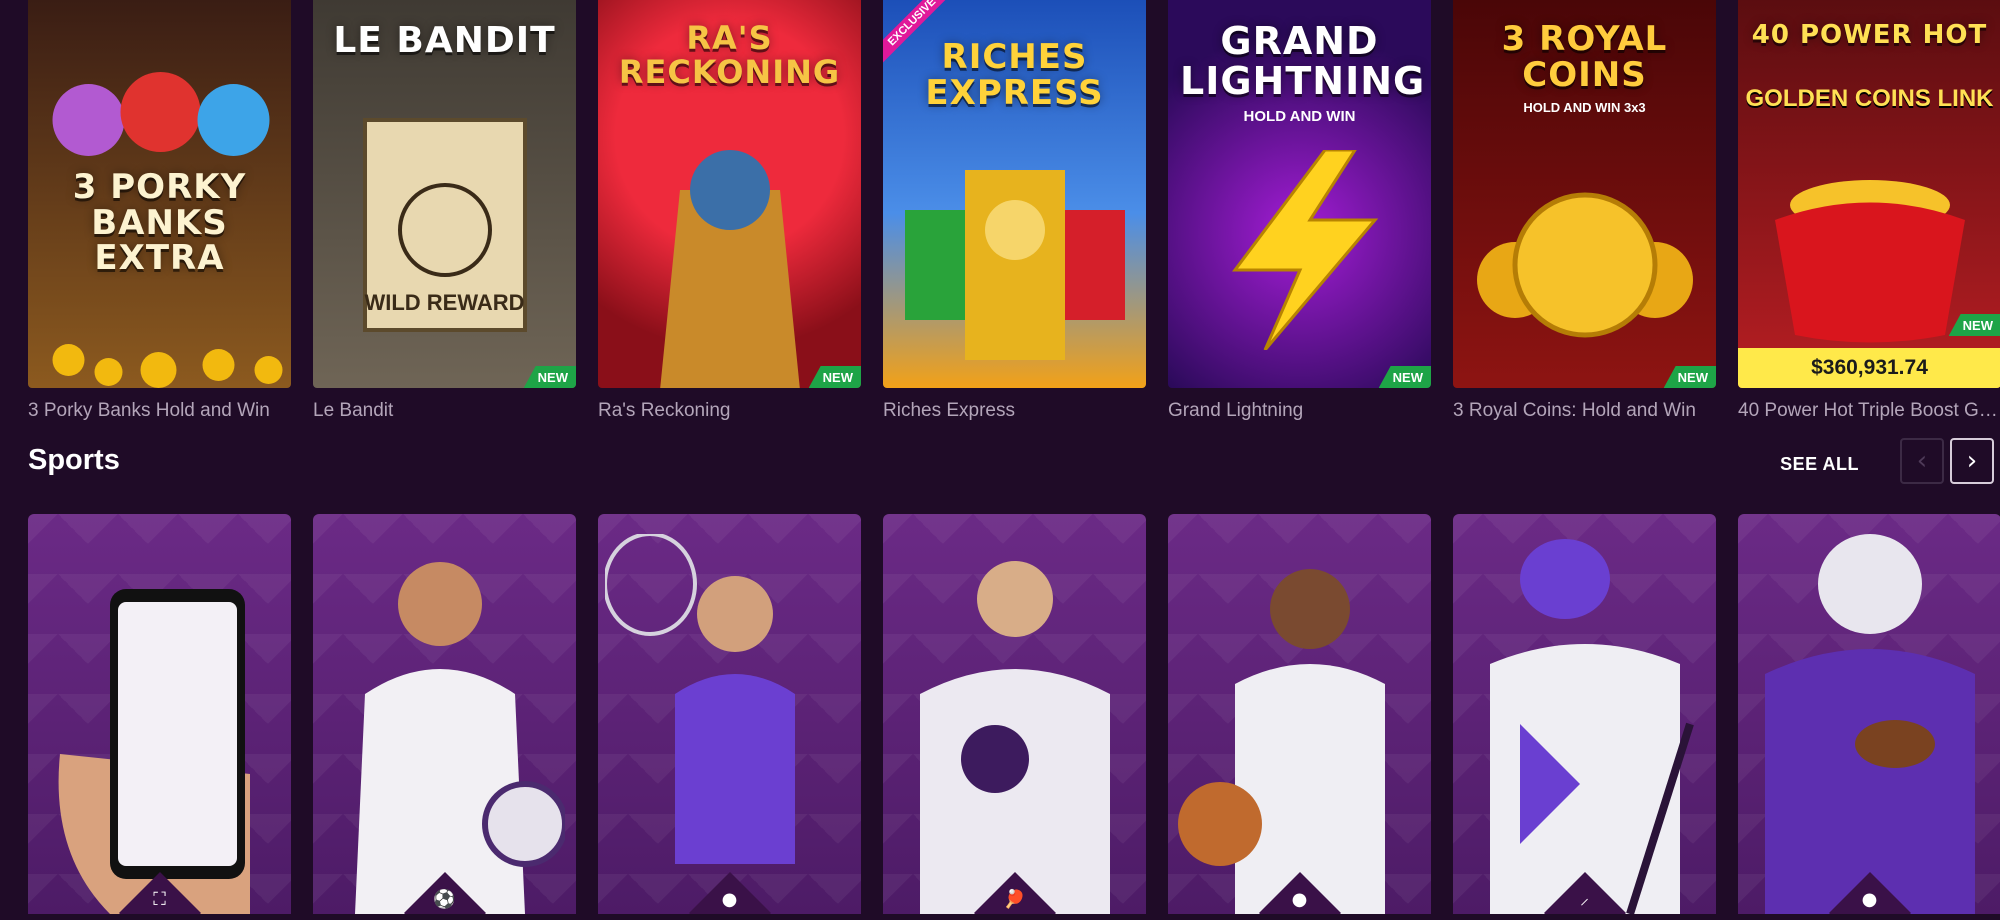 The height and width of the screenshot is (920, 2000). Describe the element at coordinates (1584, 898) in the screenshot. I see `hockey-stick-icon: ⸝` at that location.